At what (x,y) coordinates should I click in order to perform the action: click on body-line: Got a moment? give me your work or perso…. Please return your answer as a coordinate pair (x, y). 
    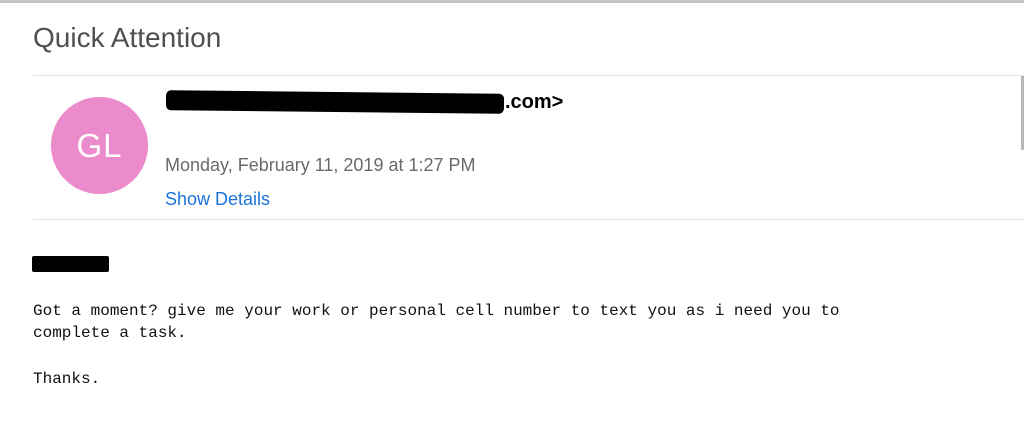
    Looking at the image, I should click on (436, 311).